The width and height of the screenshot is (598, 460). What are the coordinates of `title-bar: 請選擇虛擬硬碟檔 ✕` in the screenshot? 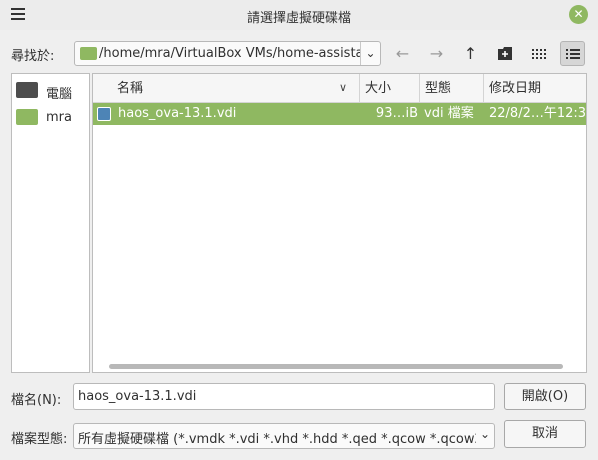 It's located at (299, 15).